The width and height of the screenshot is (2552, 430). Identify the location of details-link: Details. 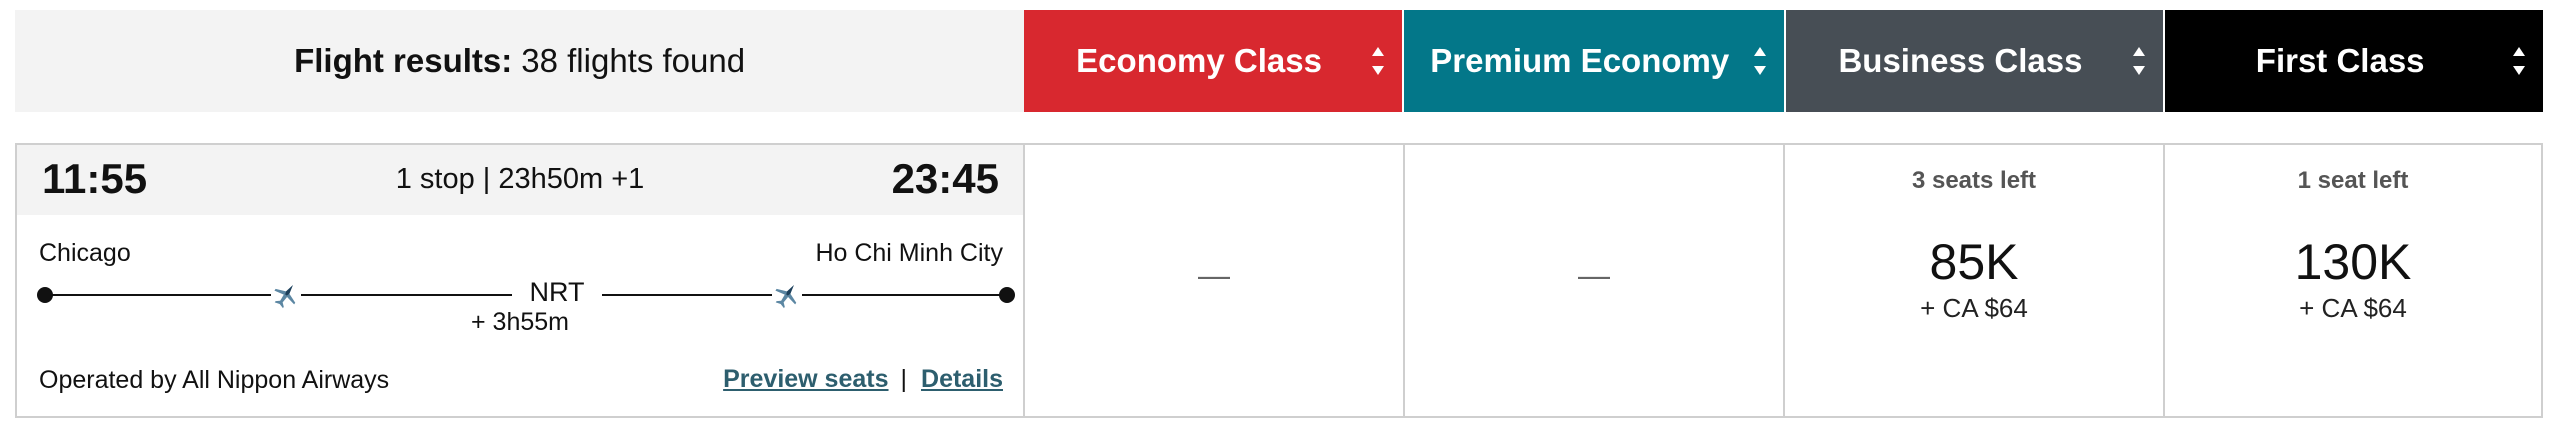
(962, 379).